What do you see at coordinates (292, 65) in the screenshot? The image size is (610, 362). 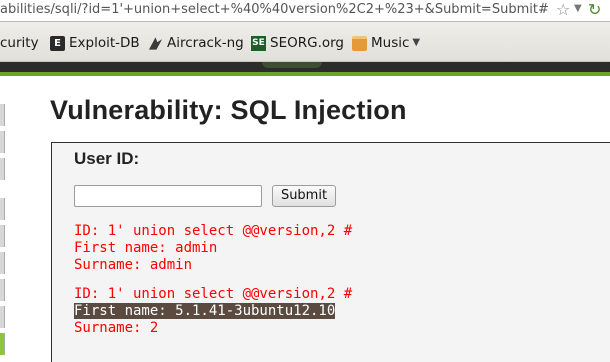 I see `logo-fragment` at bounding box center [292, 65].